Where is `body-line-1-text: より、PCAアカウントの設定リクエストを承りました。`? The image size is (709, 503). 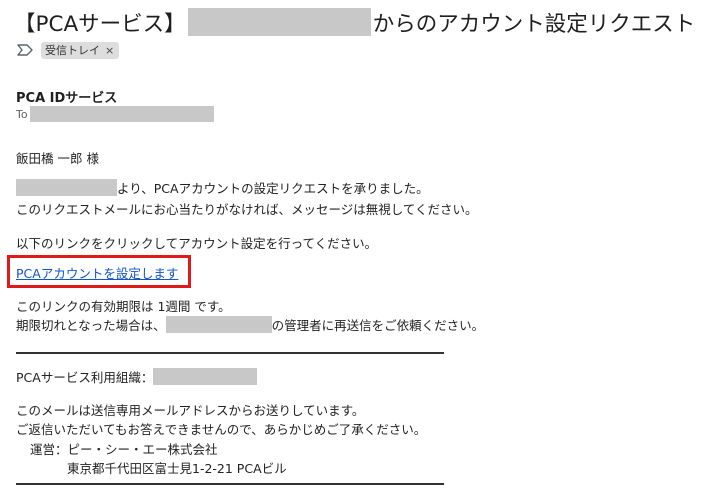 body-line-1-text: より、PCAアカウントの設定リクエストを承りました。 is located at coordinates (273, 188).